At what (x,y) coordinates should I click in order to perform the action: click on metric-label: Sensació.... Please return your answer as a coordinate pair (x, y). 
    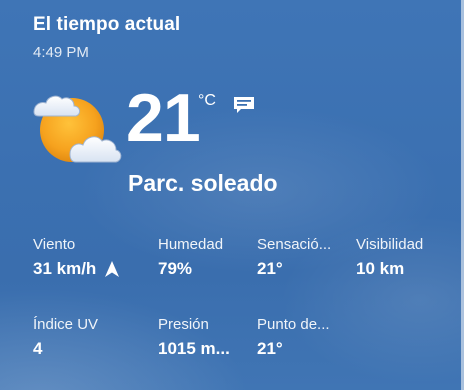
    Looking at the image, I should click on (294, 244).